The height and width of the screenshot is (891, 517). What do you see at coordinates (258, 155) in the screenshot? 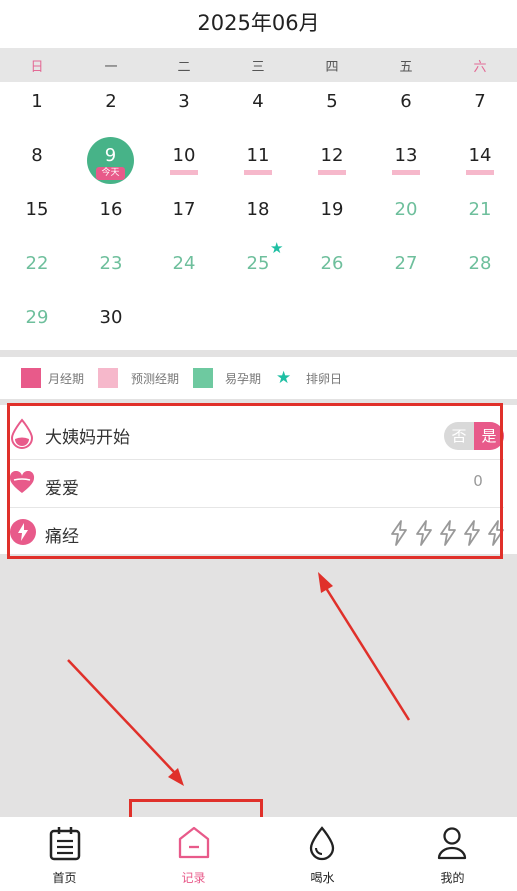
I see `calendar-day: 11` at bounding box center [258, 155].